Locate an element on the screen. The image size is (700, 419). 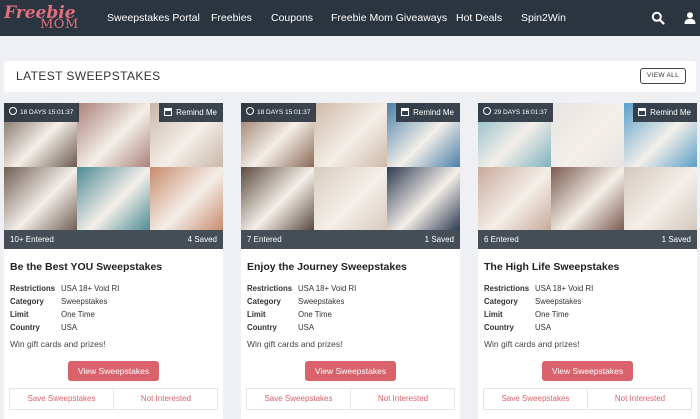
entry-stats-bar: 7 Entered 1 Saved is located at coordinates (350, 239).